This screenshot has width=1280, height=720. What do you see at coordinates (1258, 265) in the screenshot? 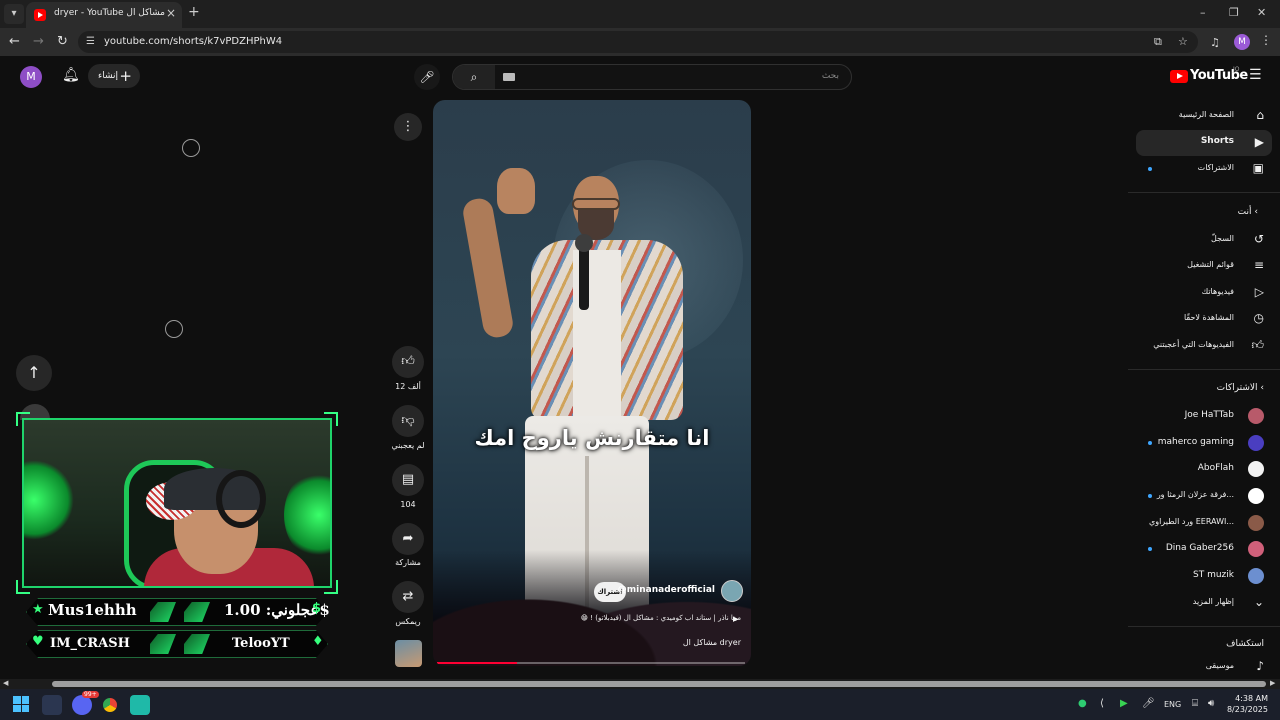
I see `playlist-icon: ≡` at bounding box center [1258, 265].